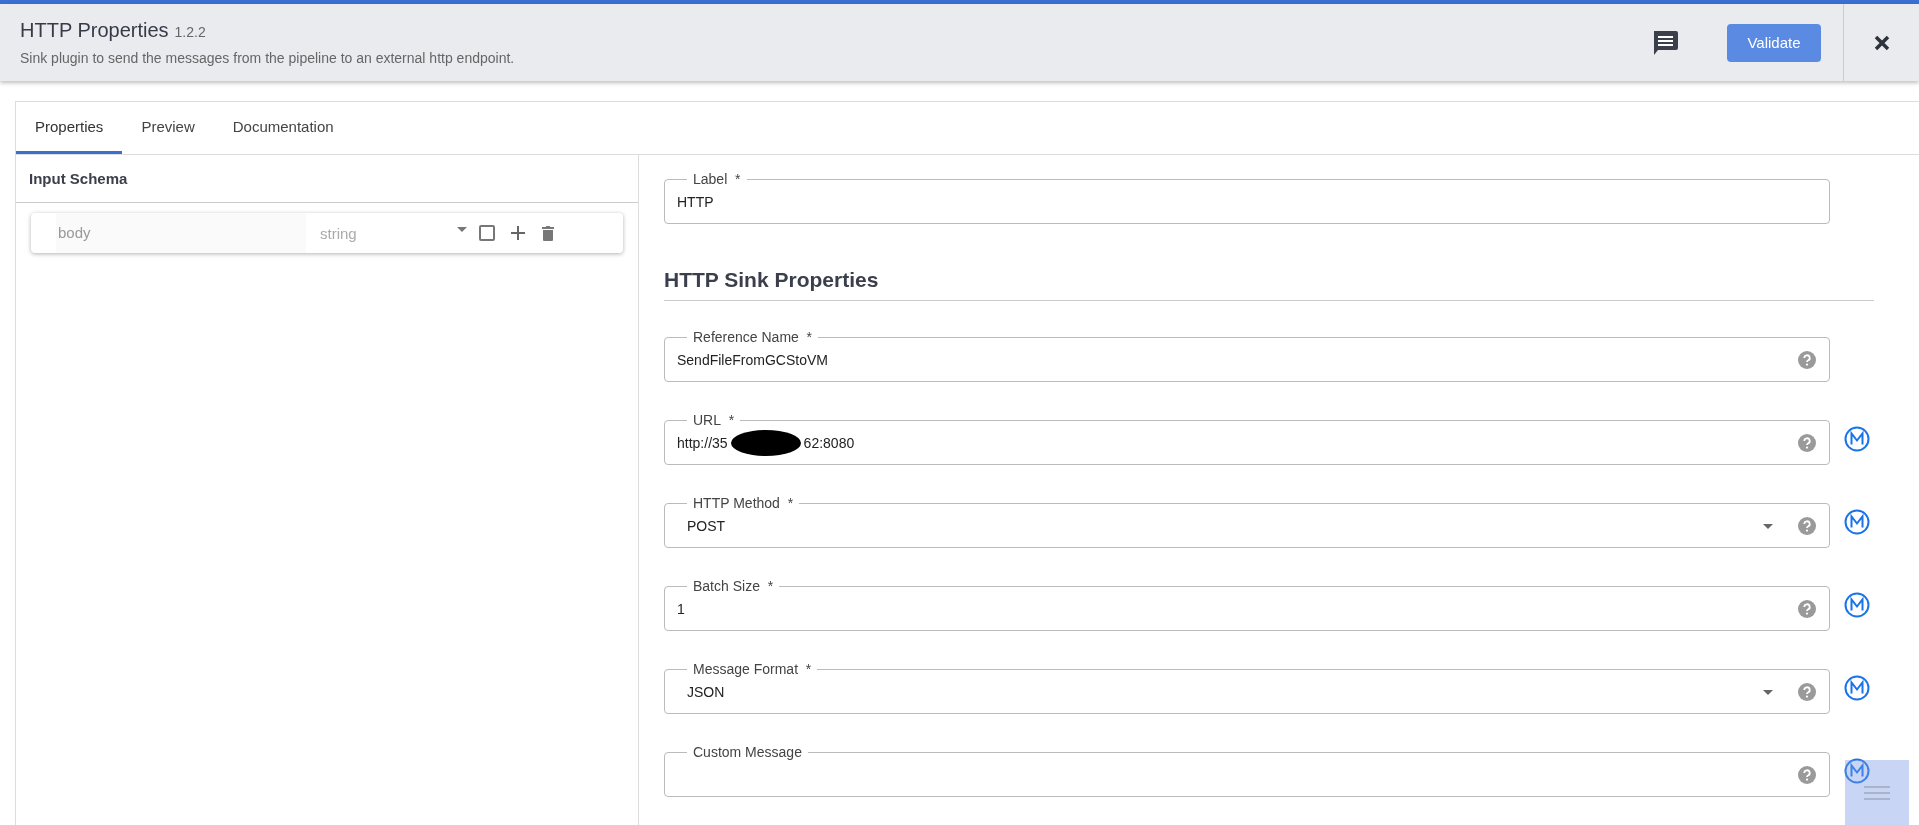 This screenshot has width=1919, height=825. Describe the element at coordinates (706, 526) in the screenshot. I see `field-value: POST` at that location.